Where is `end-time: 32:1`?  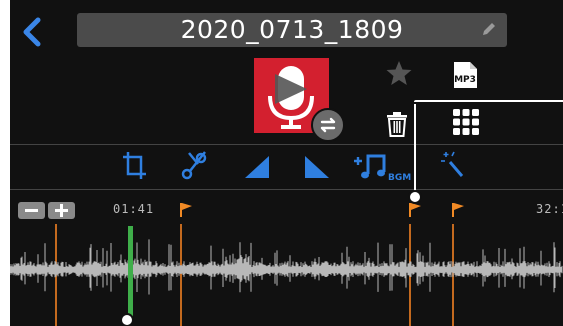
end-time: 32:1 is located at coordinates (549, 209).